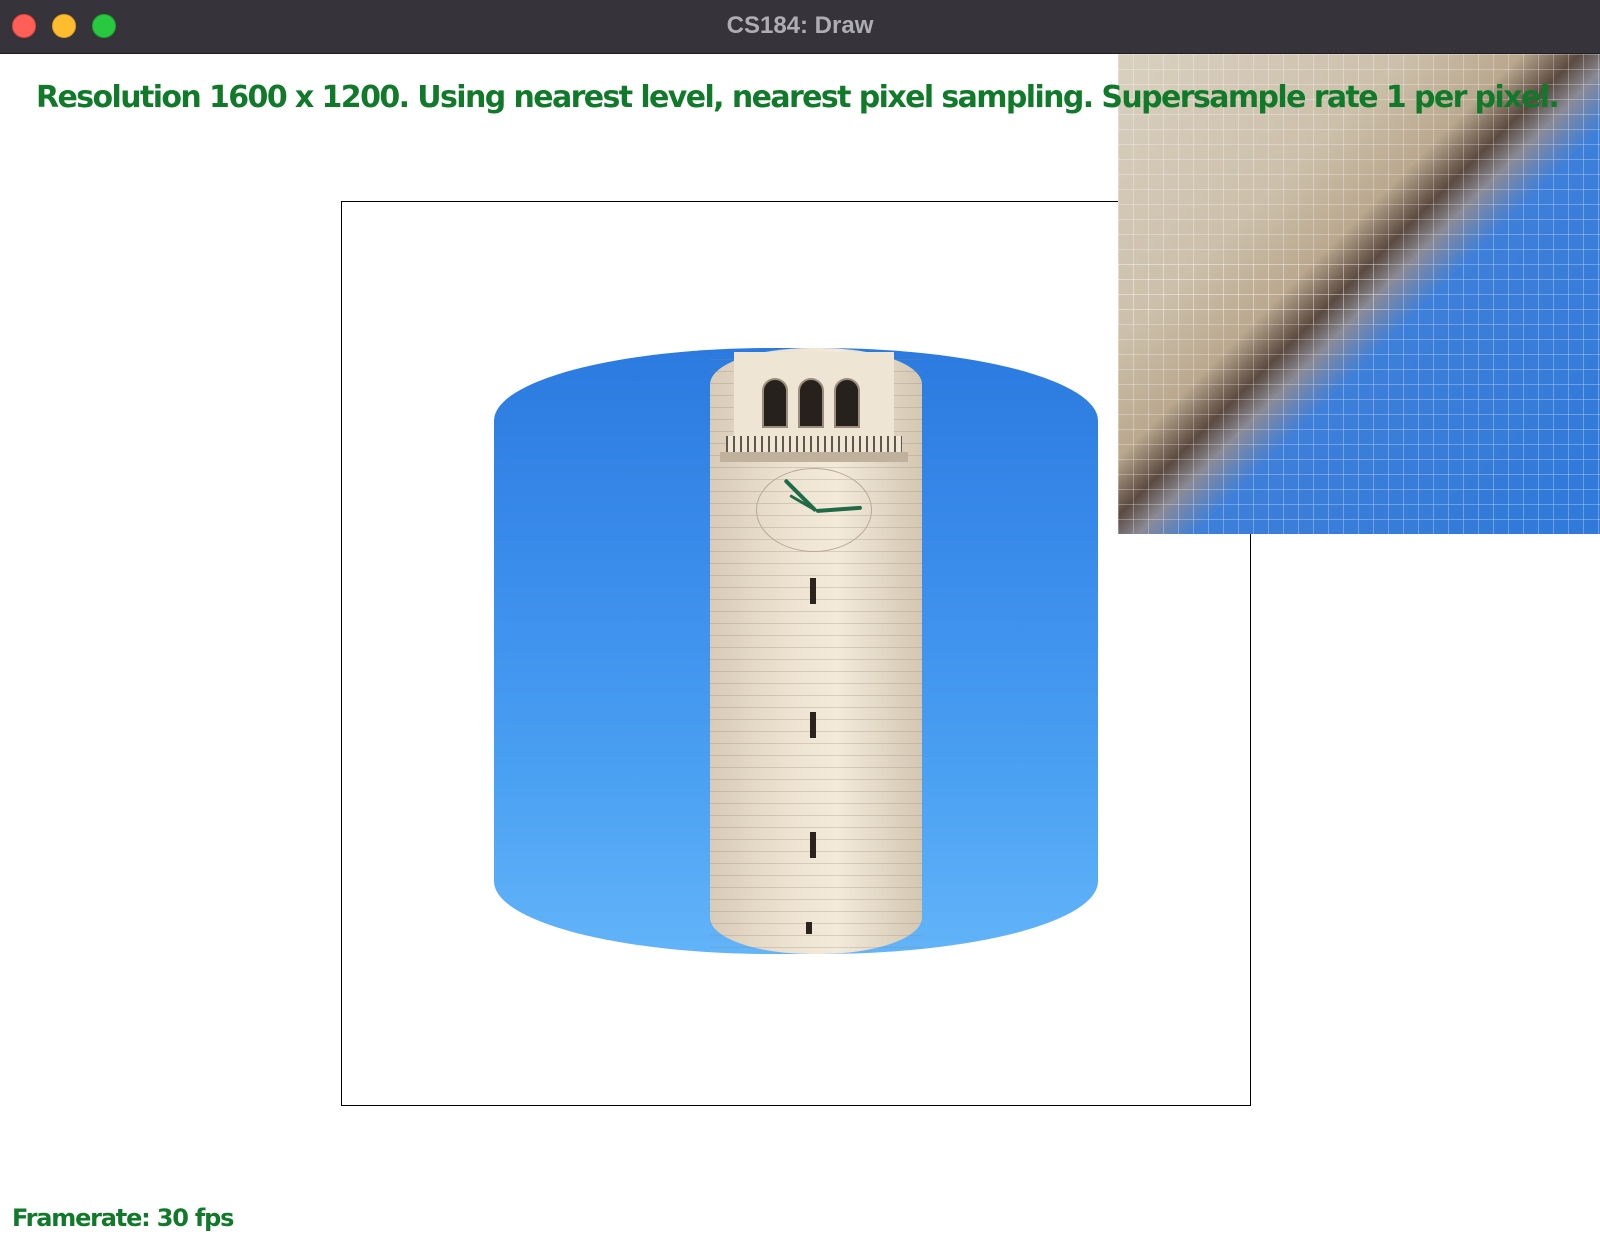  I want to click on window-titlebar: CS184: Draw, so click(800, 27).